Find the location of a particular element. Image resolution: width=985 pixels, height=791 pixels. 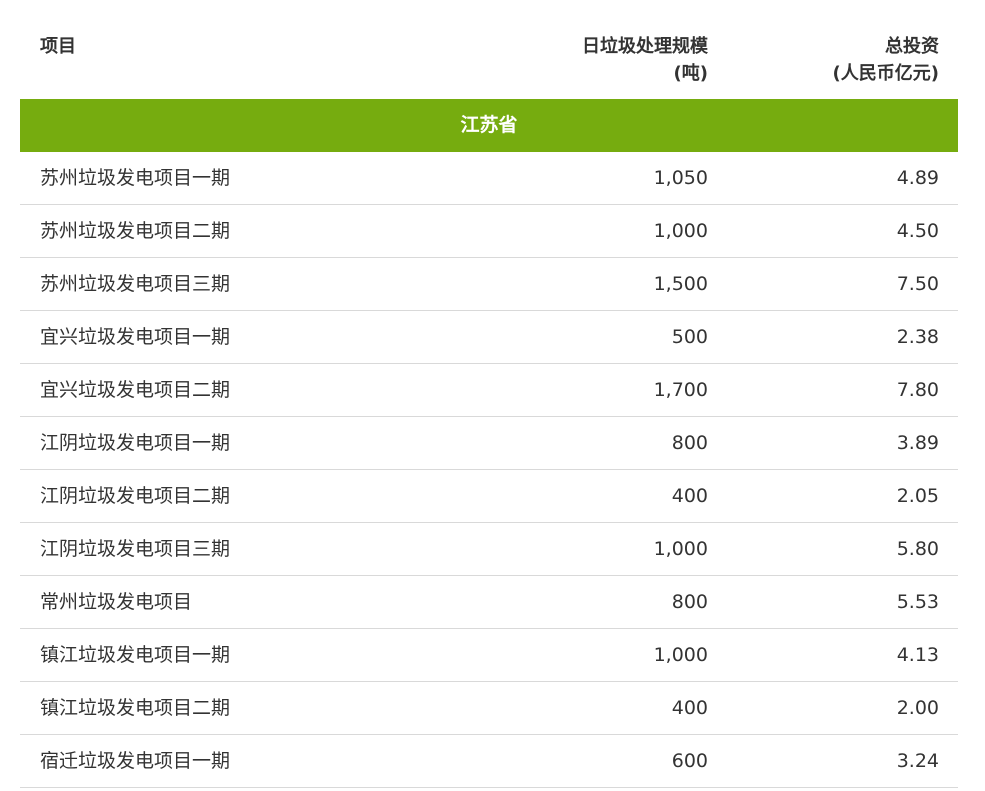

cell-total-investment: 2.05 is located at coordinates (917, 496).